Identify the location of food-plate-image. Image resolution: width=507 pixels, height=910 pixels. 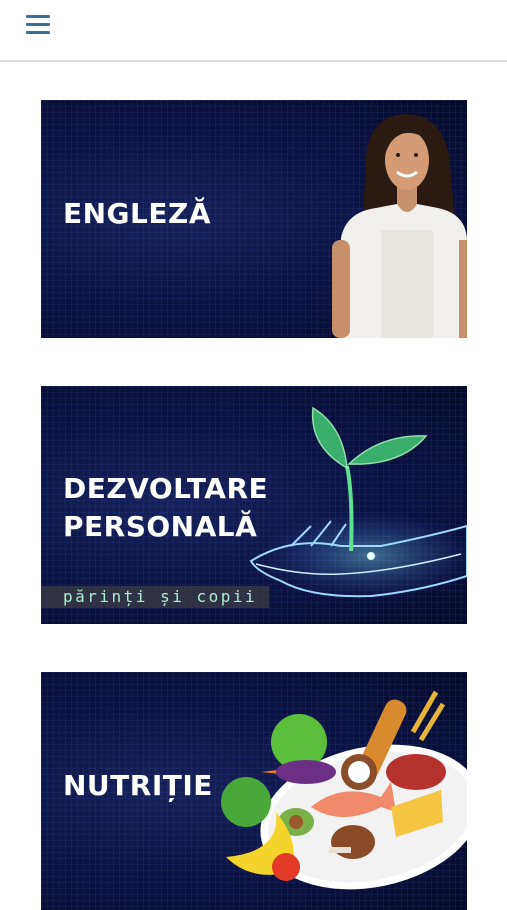
(344, 790).